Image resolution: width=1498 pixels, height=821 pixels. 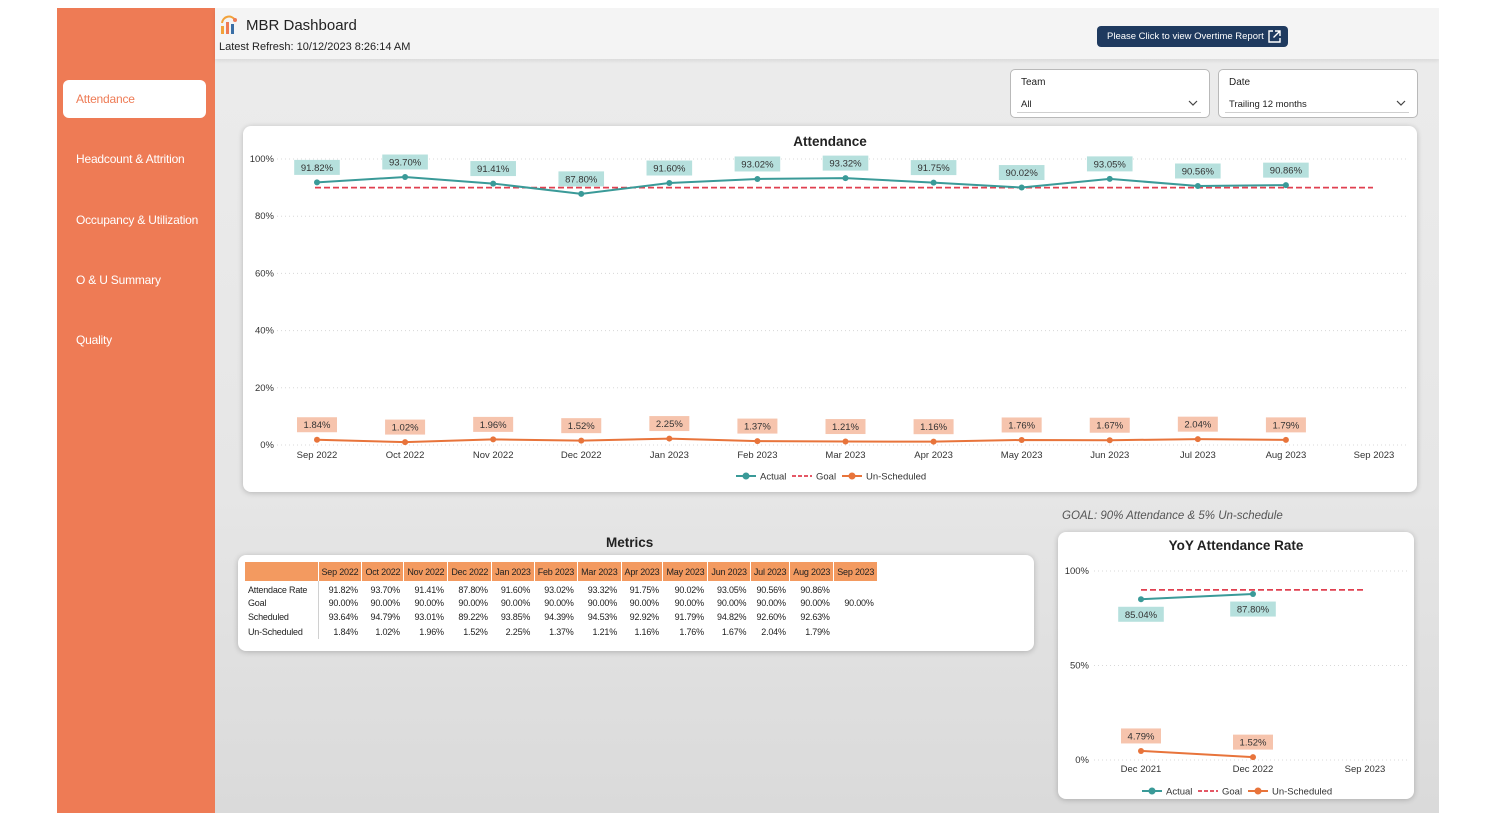 I want to click on actual-data-label: 90.56%, so click(x=1198, y=171).